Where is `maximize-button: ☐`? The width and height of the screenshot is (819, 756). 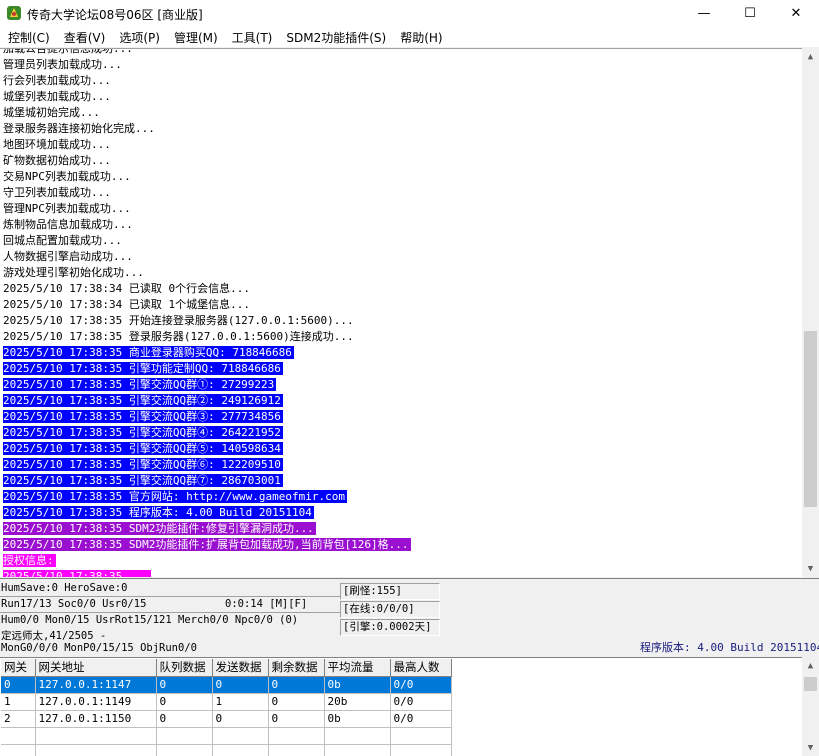 maximize-button: ☐ is located at coordinates (750, 13).